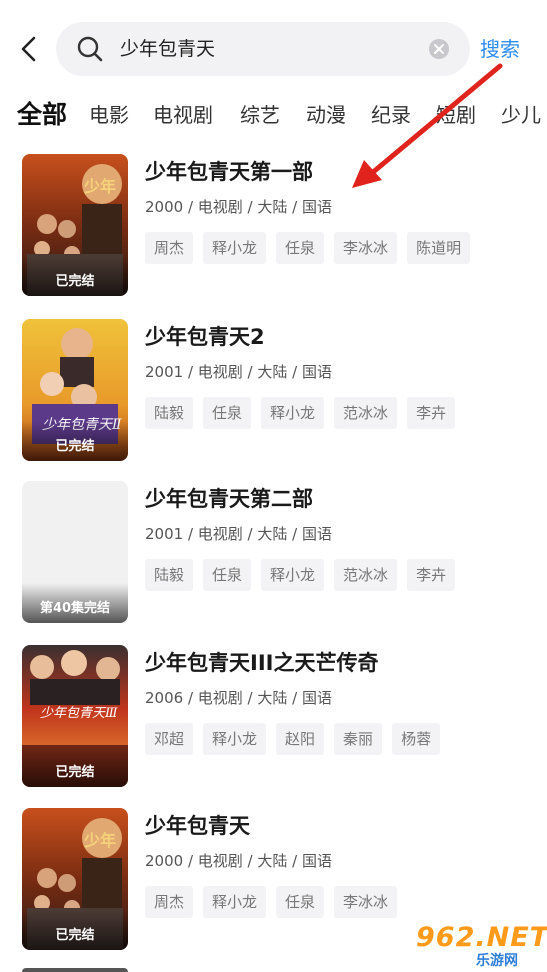 Image resolution: width=547 pixels, height=972 pixels. What do you see at coordinates (42, 115) in the screenshot?
I see `tab-all: 全部` at bounding box center [42, 115].